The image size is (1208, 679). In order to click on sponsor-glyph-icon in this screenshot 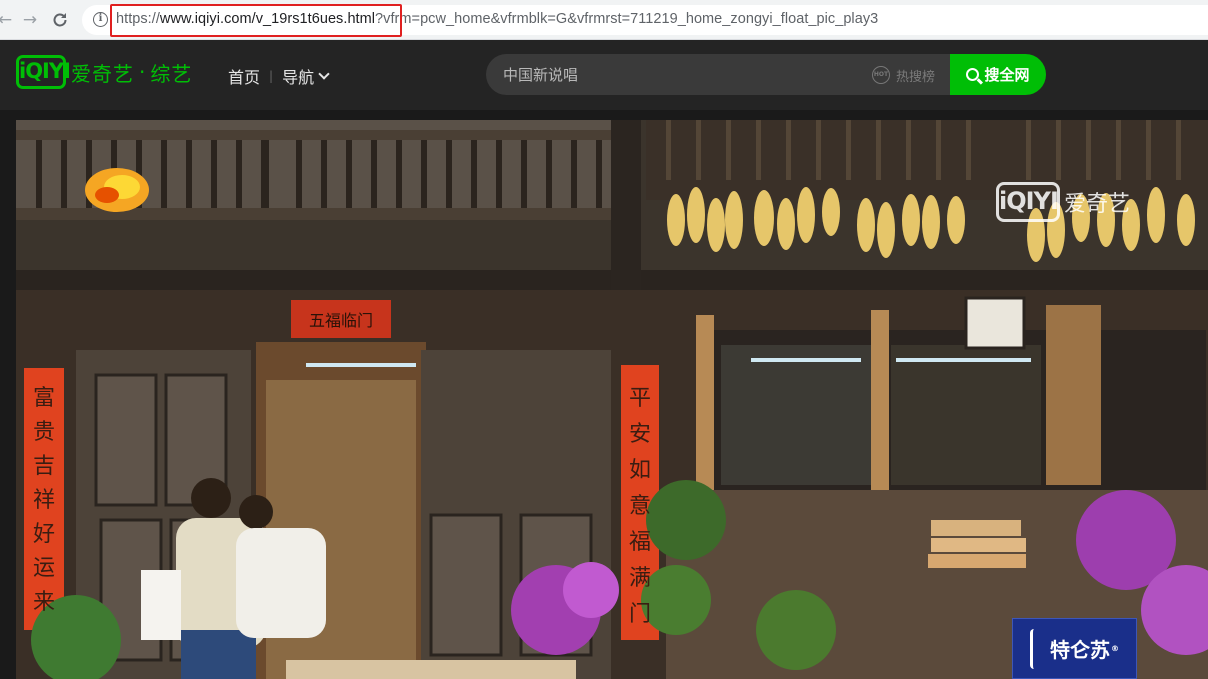, I will do `click(1037, 648)`.